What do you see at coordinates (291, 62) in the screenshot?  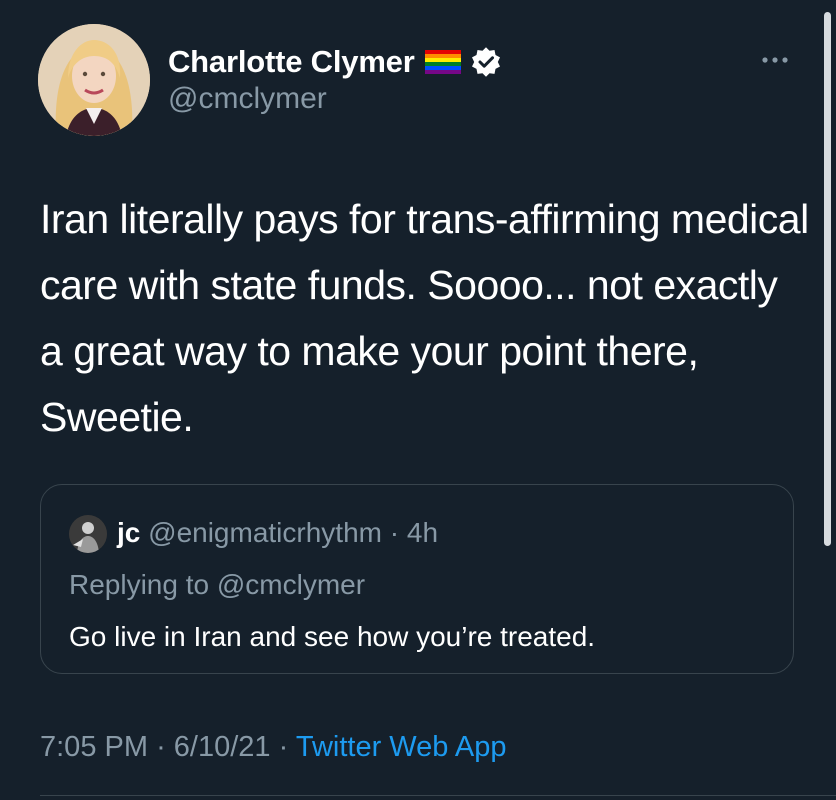 I see `author-display-name: Charlotte Clymer` at bounding box center [291, 62].